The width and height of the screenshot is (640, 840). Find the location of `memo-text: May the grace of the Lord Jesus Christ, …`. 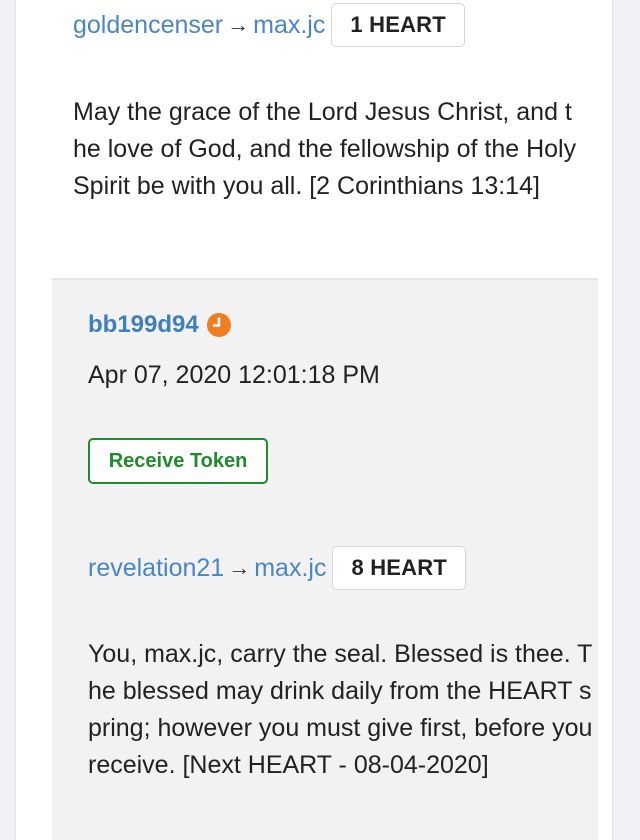

memo-text: May the grace of the Lord Jesus Christ, … is located at coordinates (325, 149).